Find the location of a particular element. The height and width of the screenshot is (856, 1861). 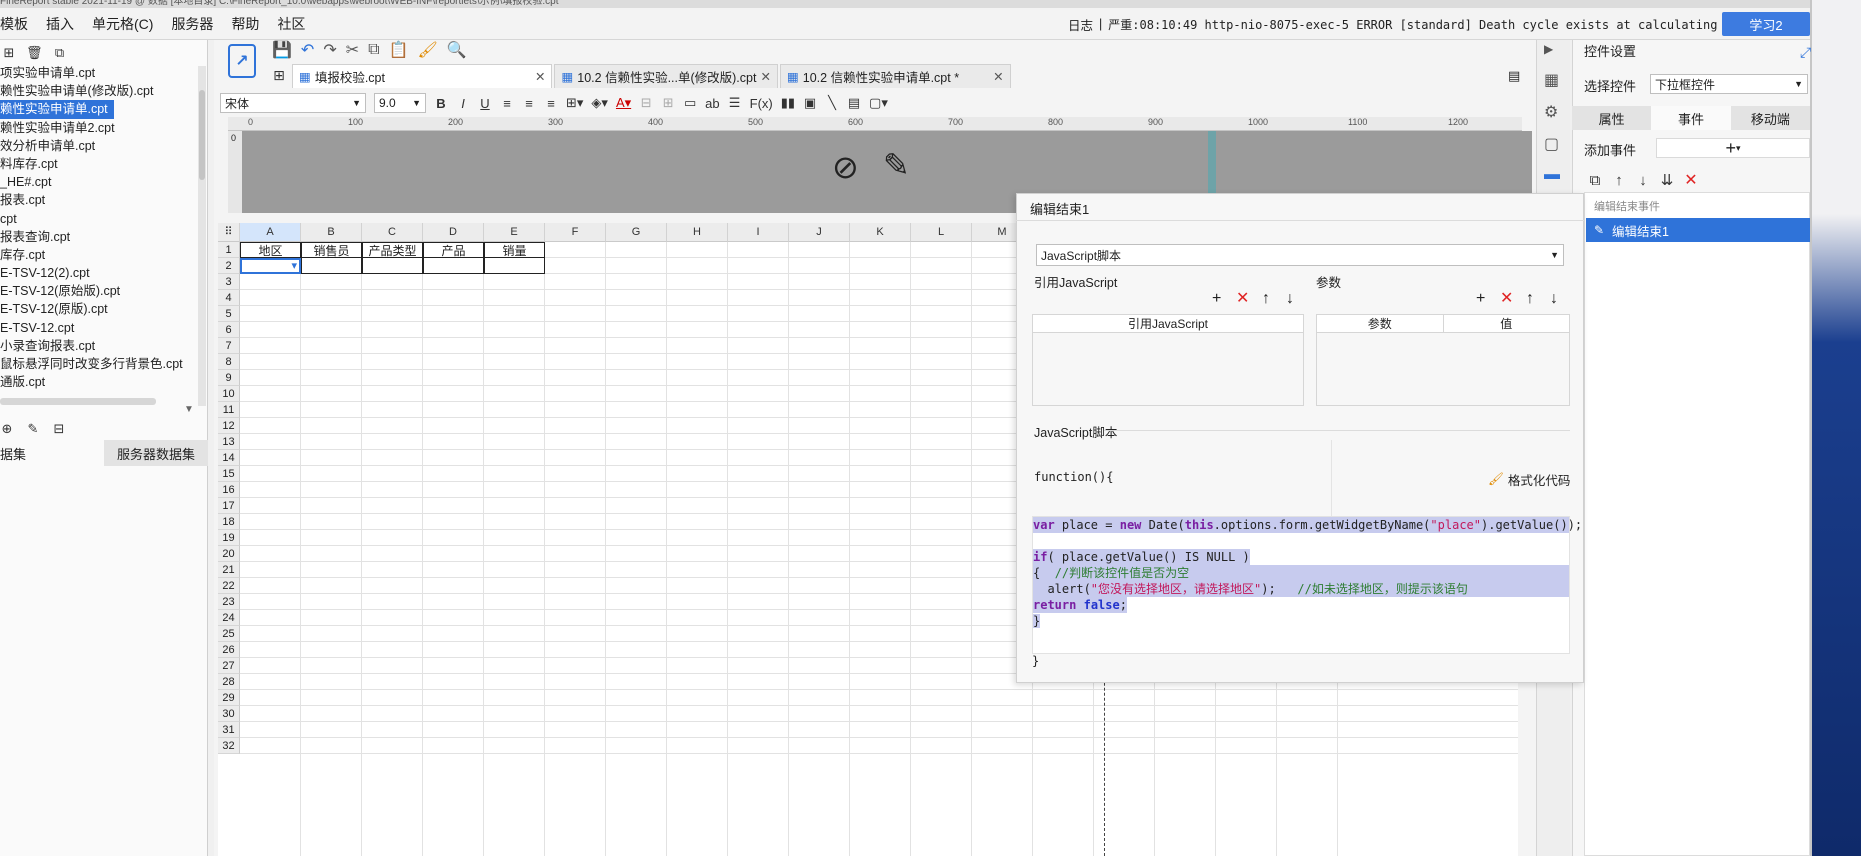

file-item: 库存.cpt is located at coordinates (98, 255).